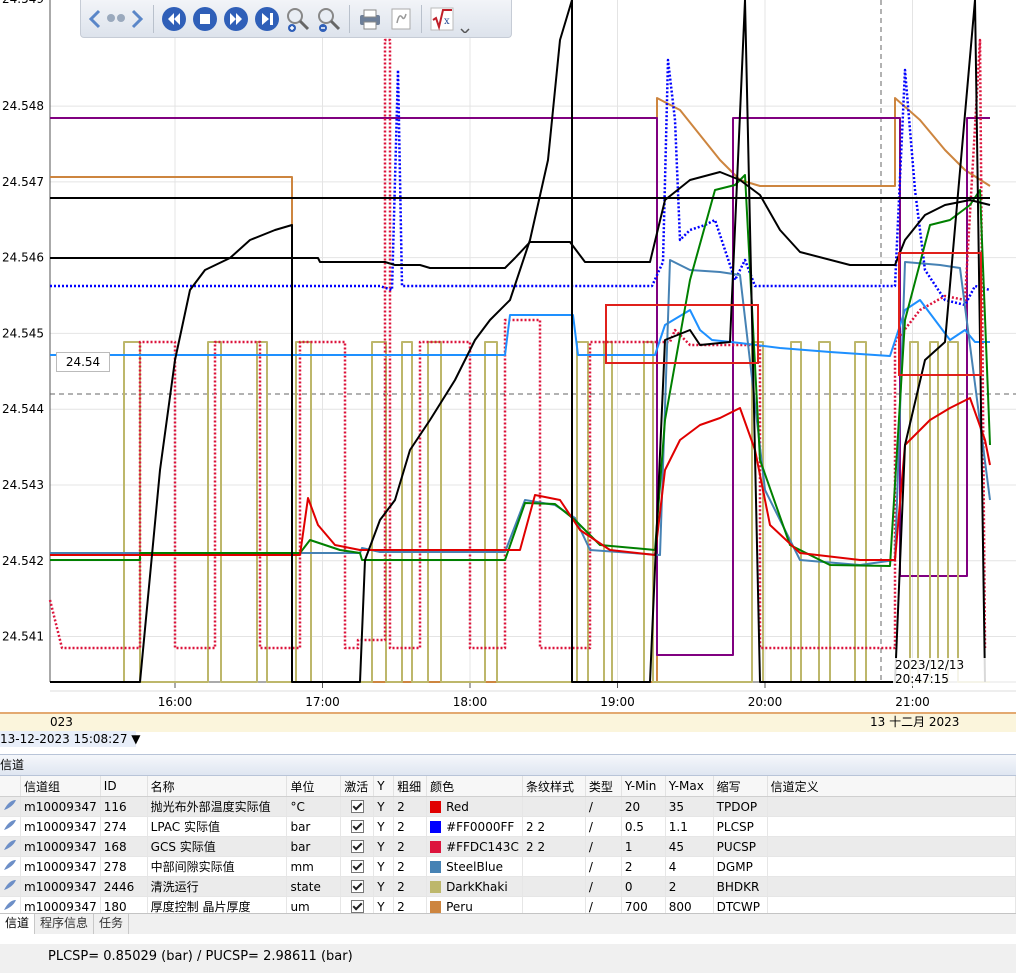 Image resolution: width=1016 pixels, height=973 pixels. What do you see at coordinates (508, 866) in the screenshot?
I see `table-row: m10009347 278 中部间隙实际值 mm Y 2 SteelBlue/2 4 DGMP` at bounding box center [508, 866].